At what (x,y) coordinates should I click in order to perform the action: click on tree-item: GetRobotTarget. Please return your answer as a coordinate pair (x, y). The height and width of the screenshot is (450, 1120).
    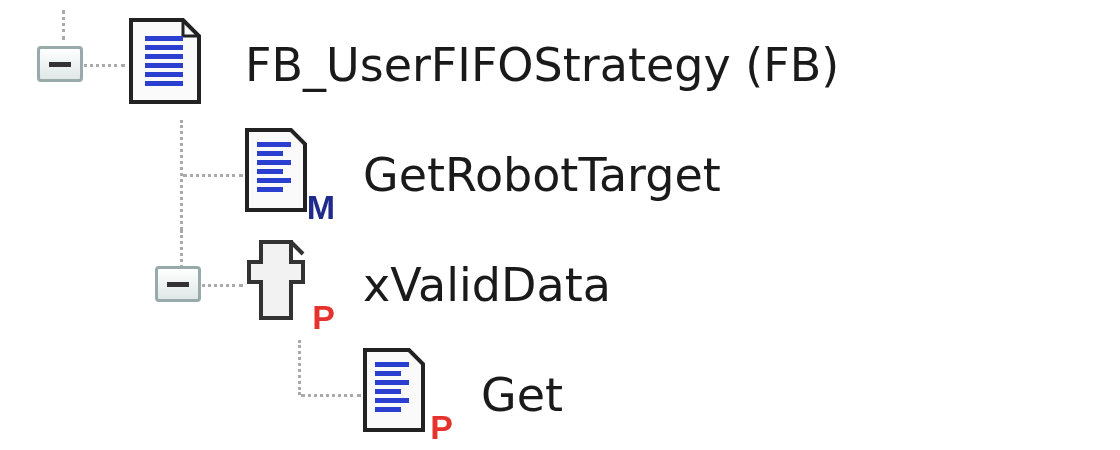
    Looking at the image, I should click on (542, 175).